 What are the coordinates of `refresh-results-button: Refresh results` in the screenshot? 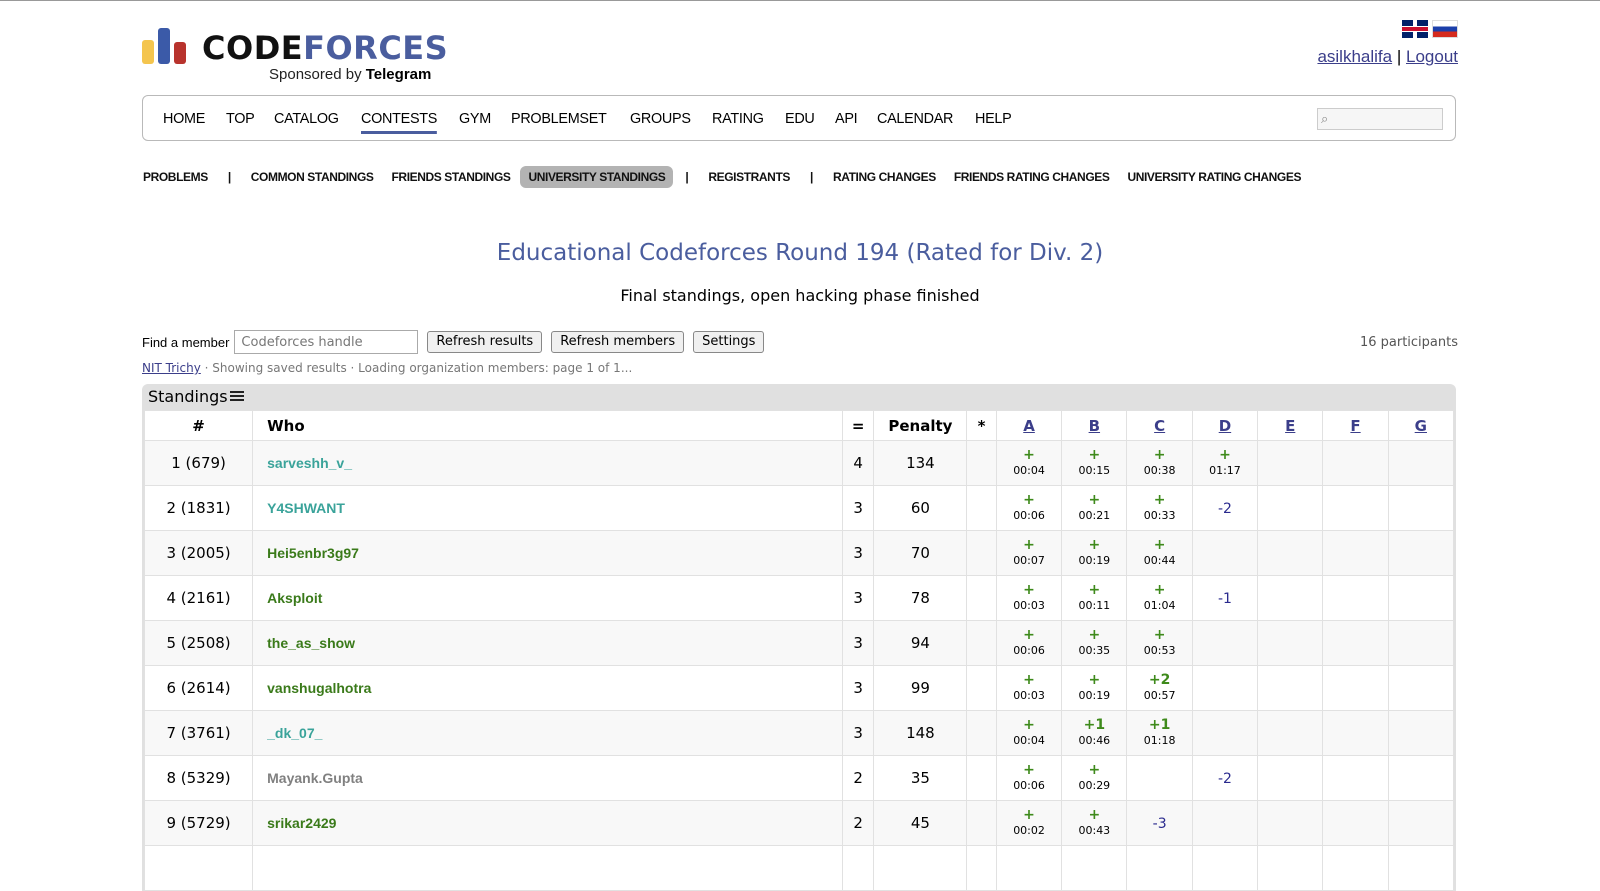 It's located at (485, 342).